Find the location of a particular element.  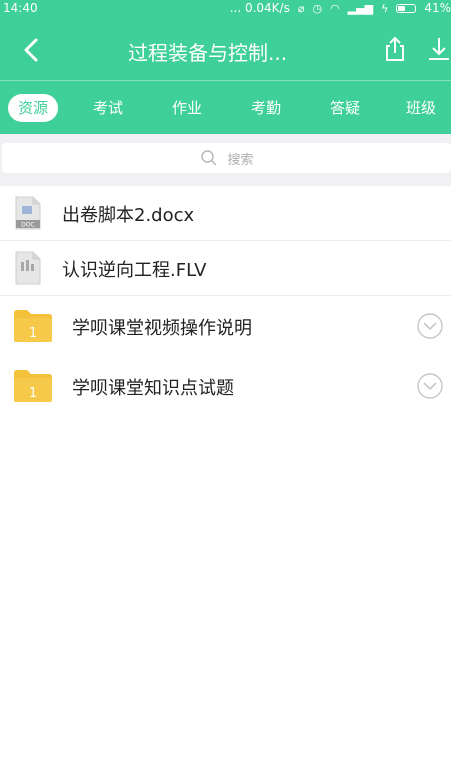

search-section: 搜索 is located at coordinates (225, 160).